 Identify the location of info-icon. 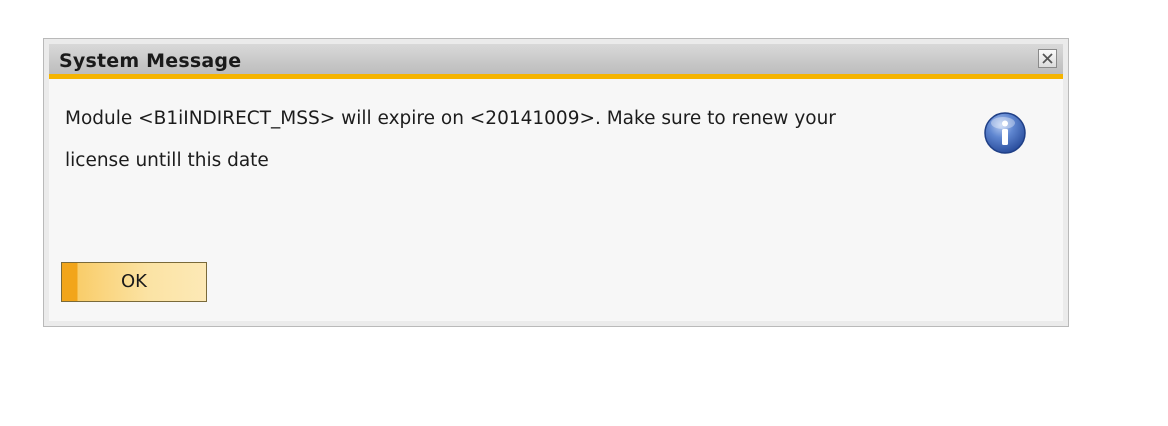
(1005, 133).